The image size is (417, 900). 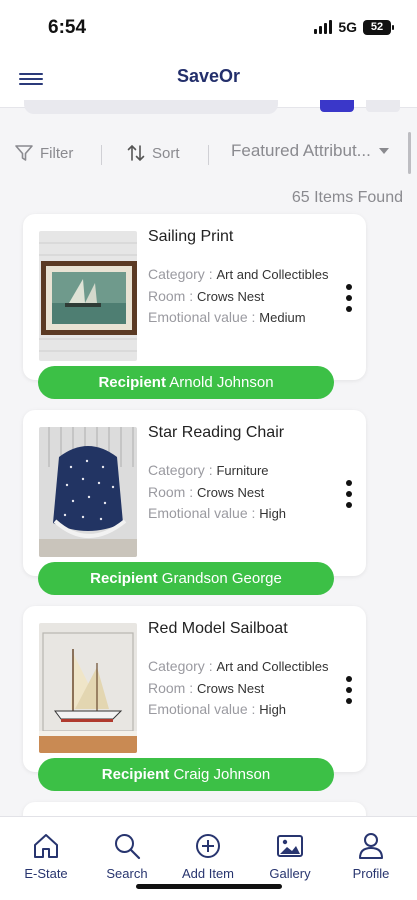 What do you see at coordinates (208, 76) in the screenshot?
I see `page-title: SaveOr` at bounding box center [208, 76].